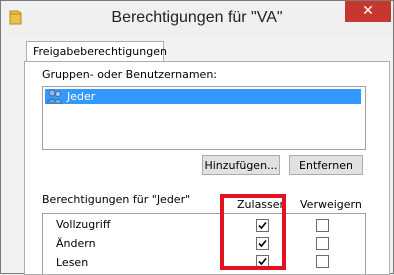  I want to click on deny-column-header: Verweigern, so click(331, 204).